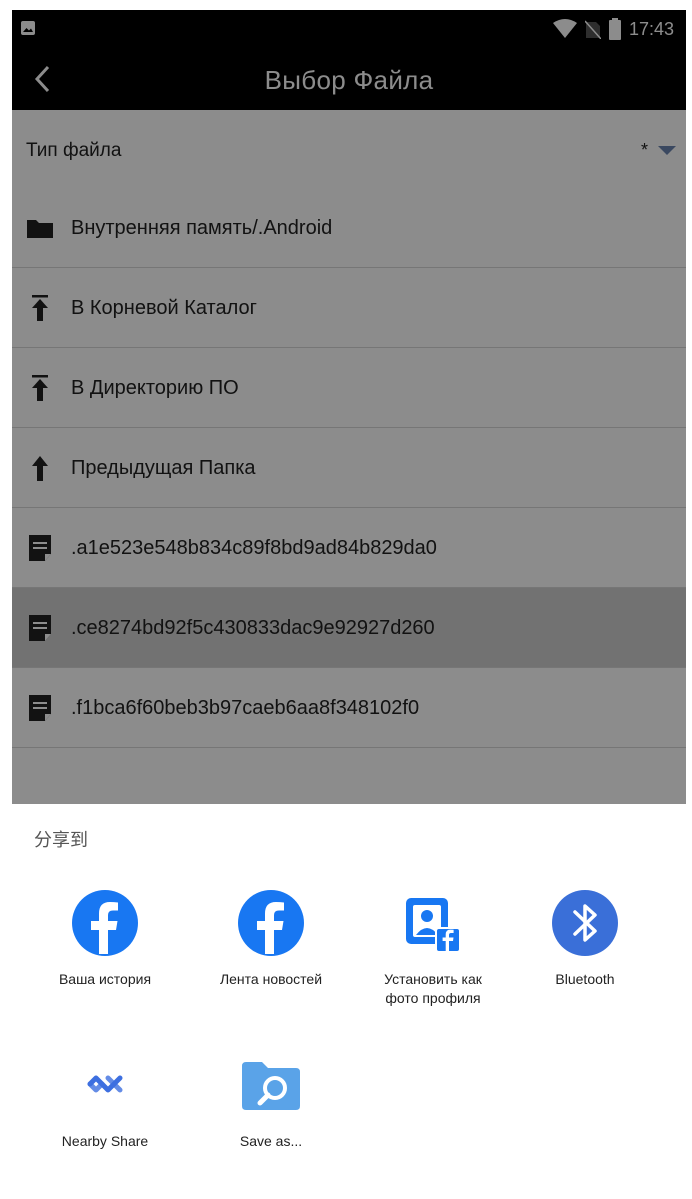  I want to click on no-sim-icon, so click(592, 29).